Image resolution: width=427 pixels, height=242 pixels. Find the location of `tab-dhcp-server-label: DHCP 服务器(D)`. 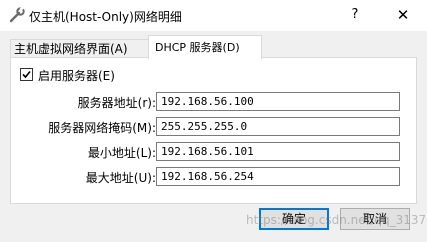

tab-dhcp-server-label: DHCP 服务器(D) is located at coordinates (197, 47).